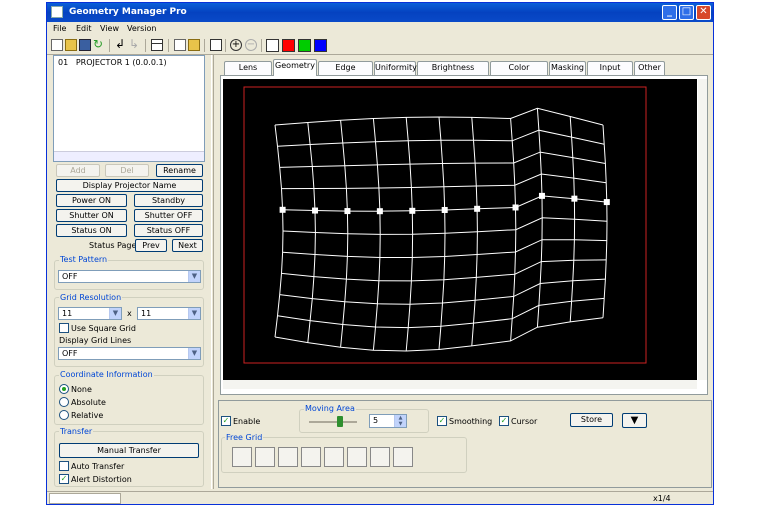 Image resolution: width=760 pixels, height=507 pixels. What do you see at coordinates (57, 45) in the screenshot?
I see `new-file-icon` at bounding box center [57, 45].